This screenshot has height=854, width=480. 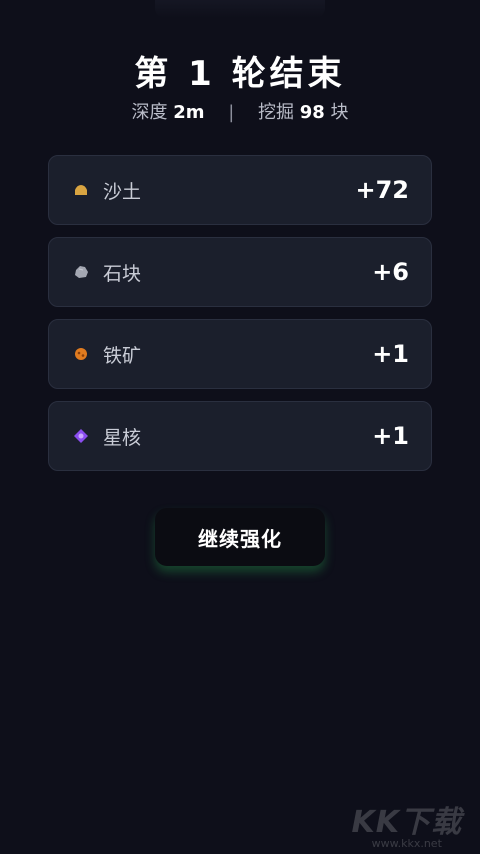 What do you see at coordinates (122, 355) in the screenshot?
I see `loot-name: 铁矿` at bounding box center [122, 355].